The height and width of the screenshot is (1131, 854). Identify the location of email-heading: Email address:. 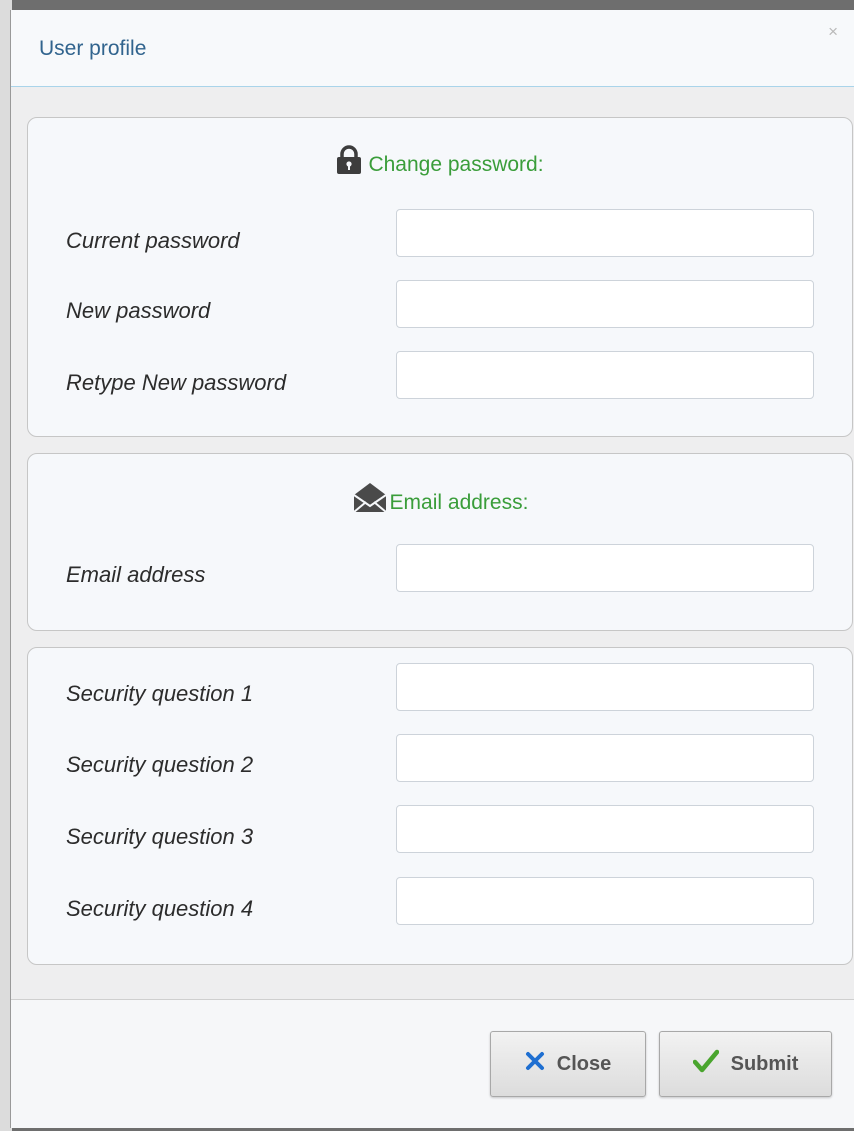
(440, 500).